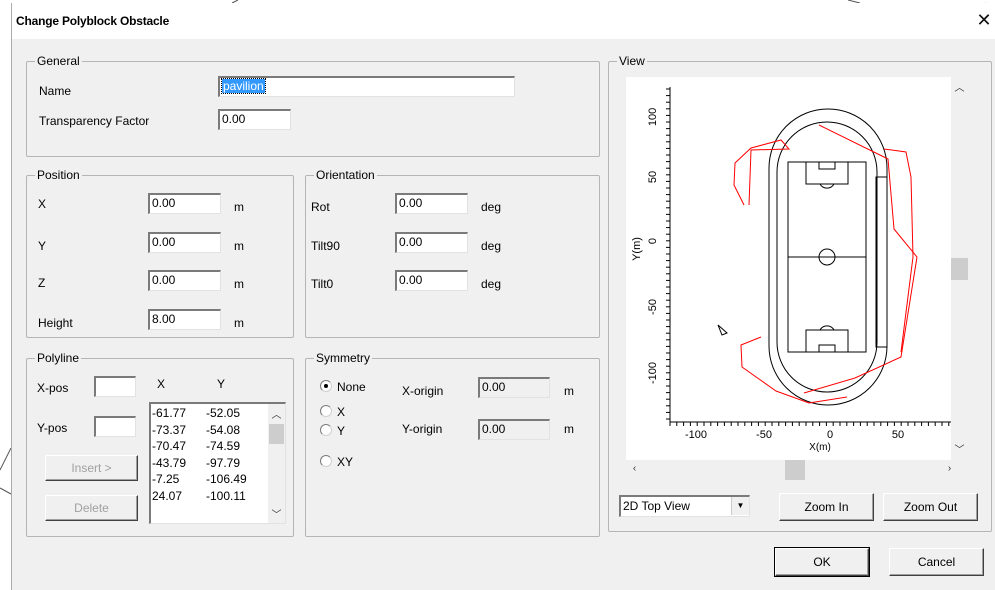  Describe the element at coordinates (881, 262) in the screenshot. I see `side-pavilion` at that location.